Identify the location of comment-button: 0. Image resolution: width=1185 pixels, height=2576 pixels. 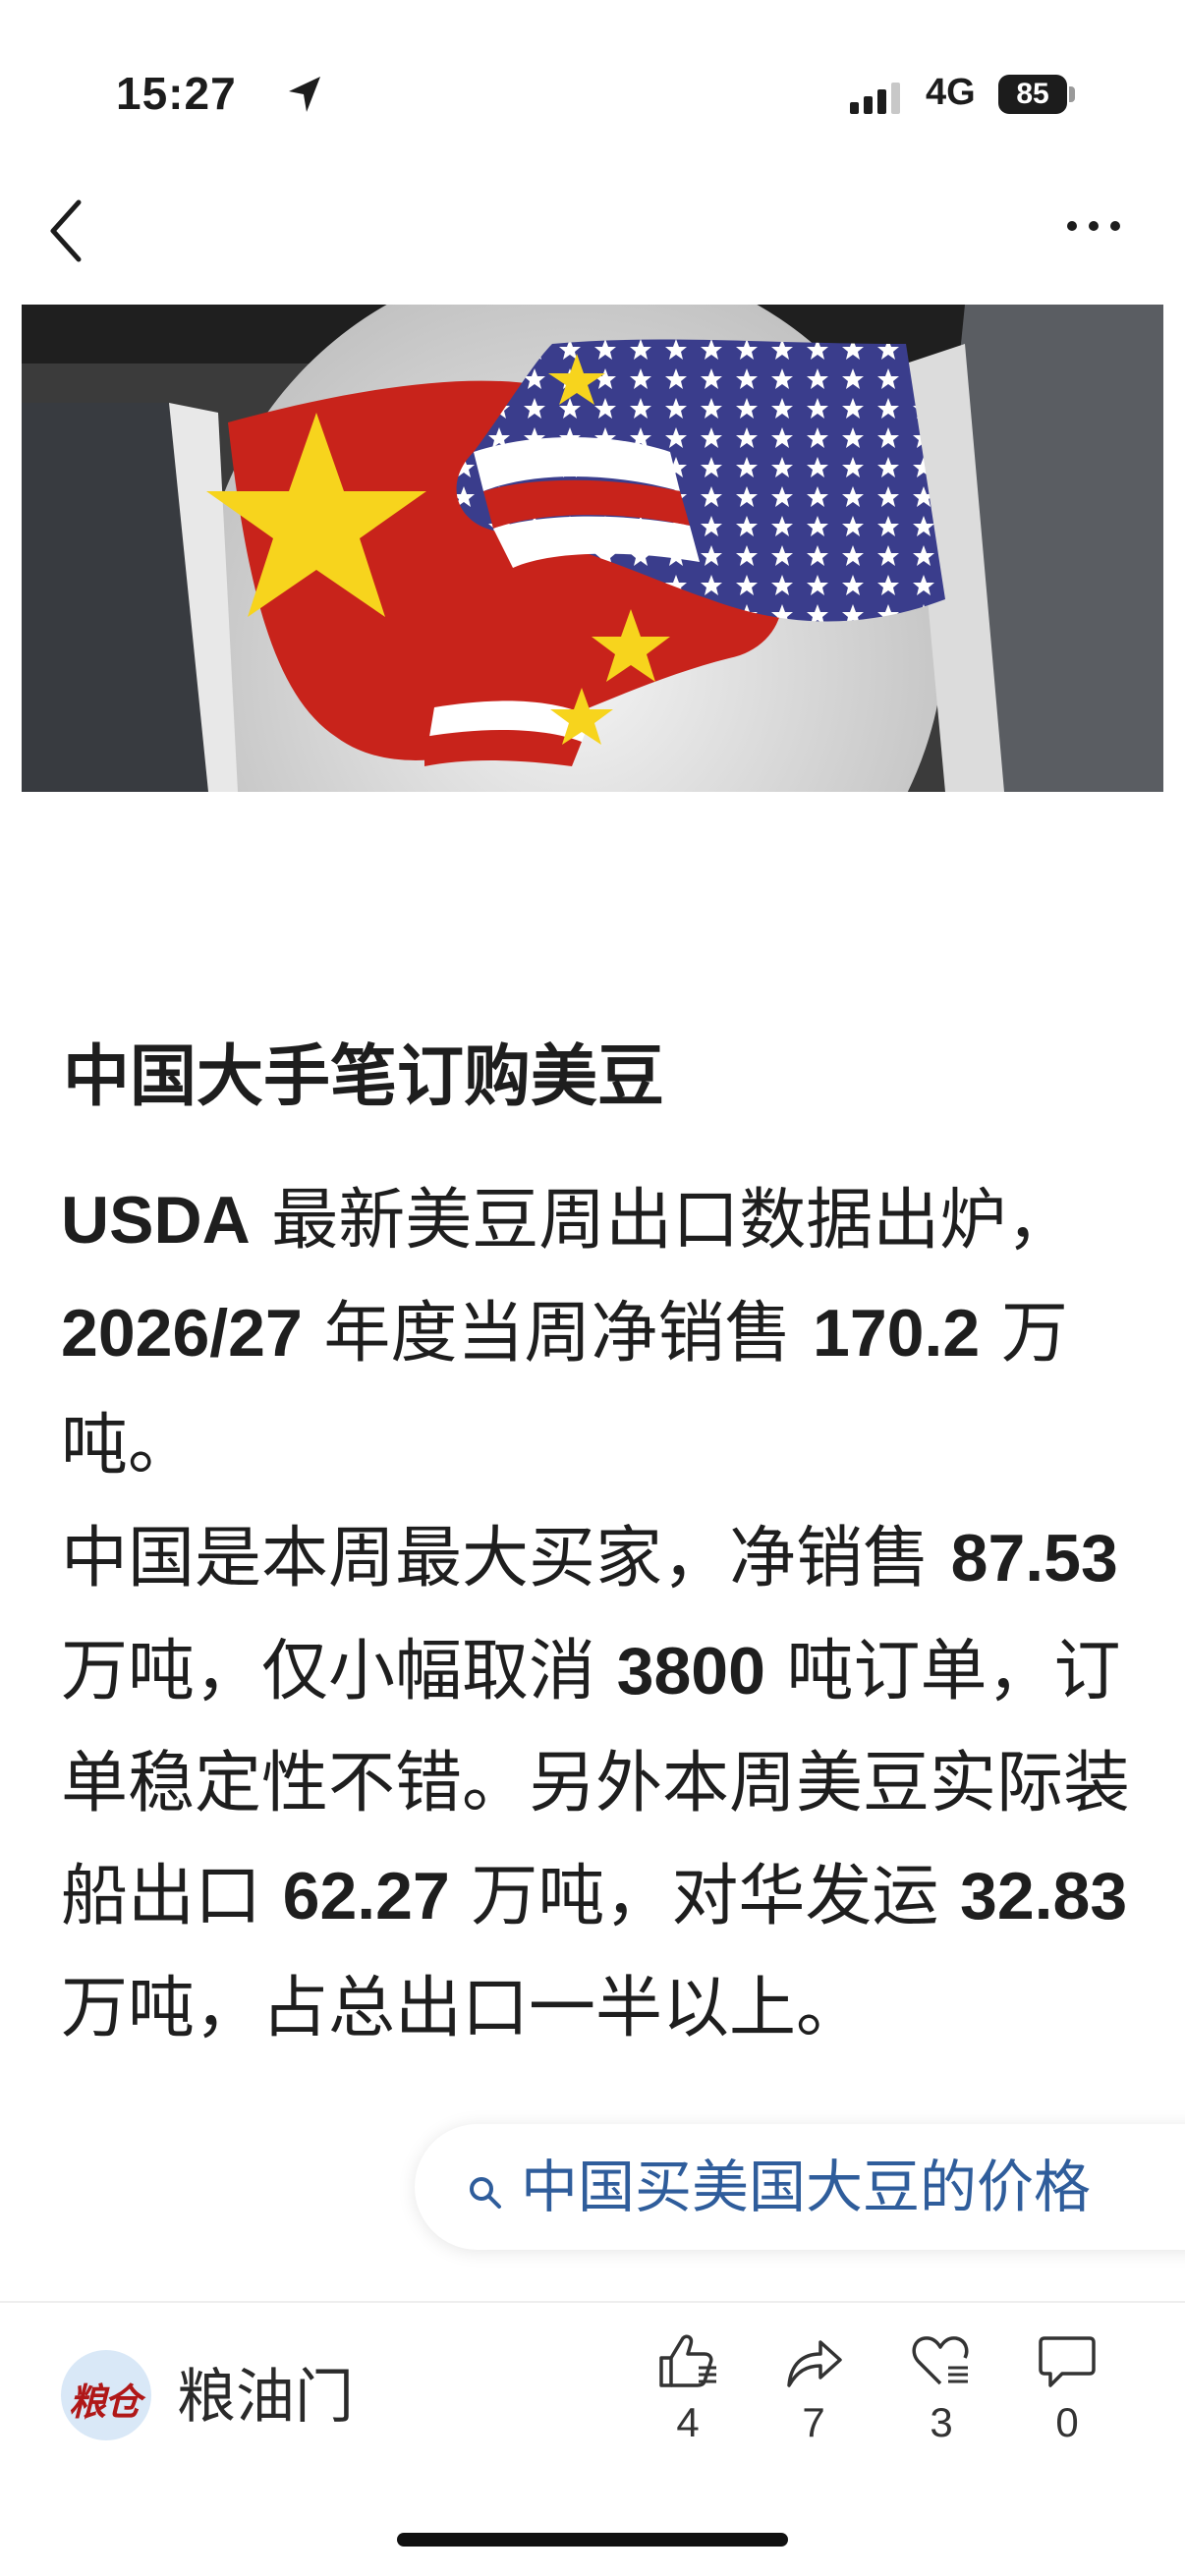
(1067, 2387).